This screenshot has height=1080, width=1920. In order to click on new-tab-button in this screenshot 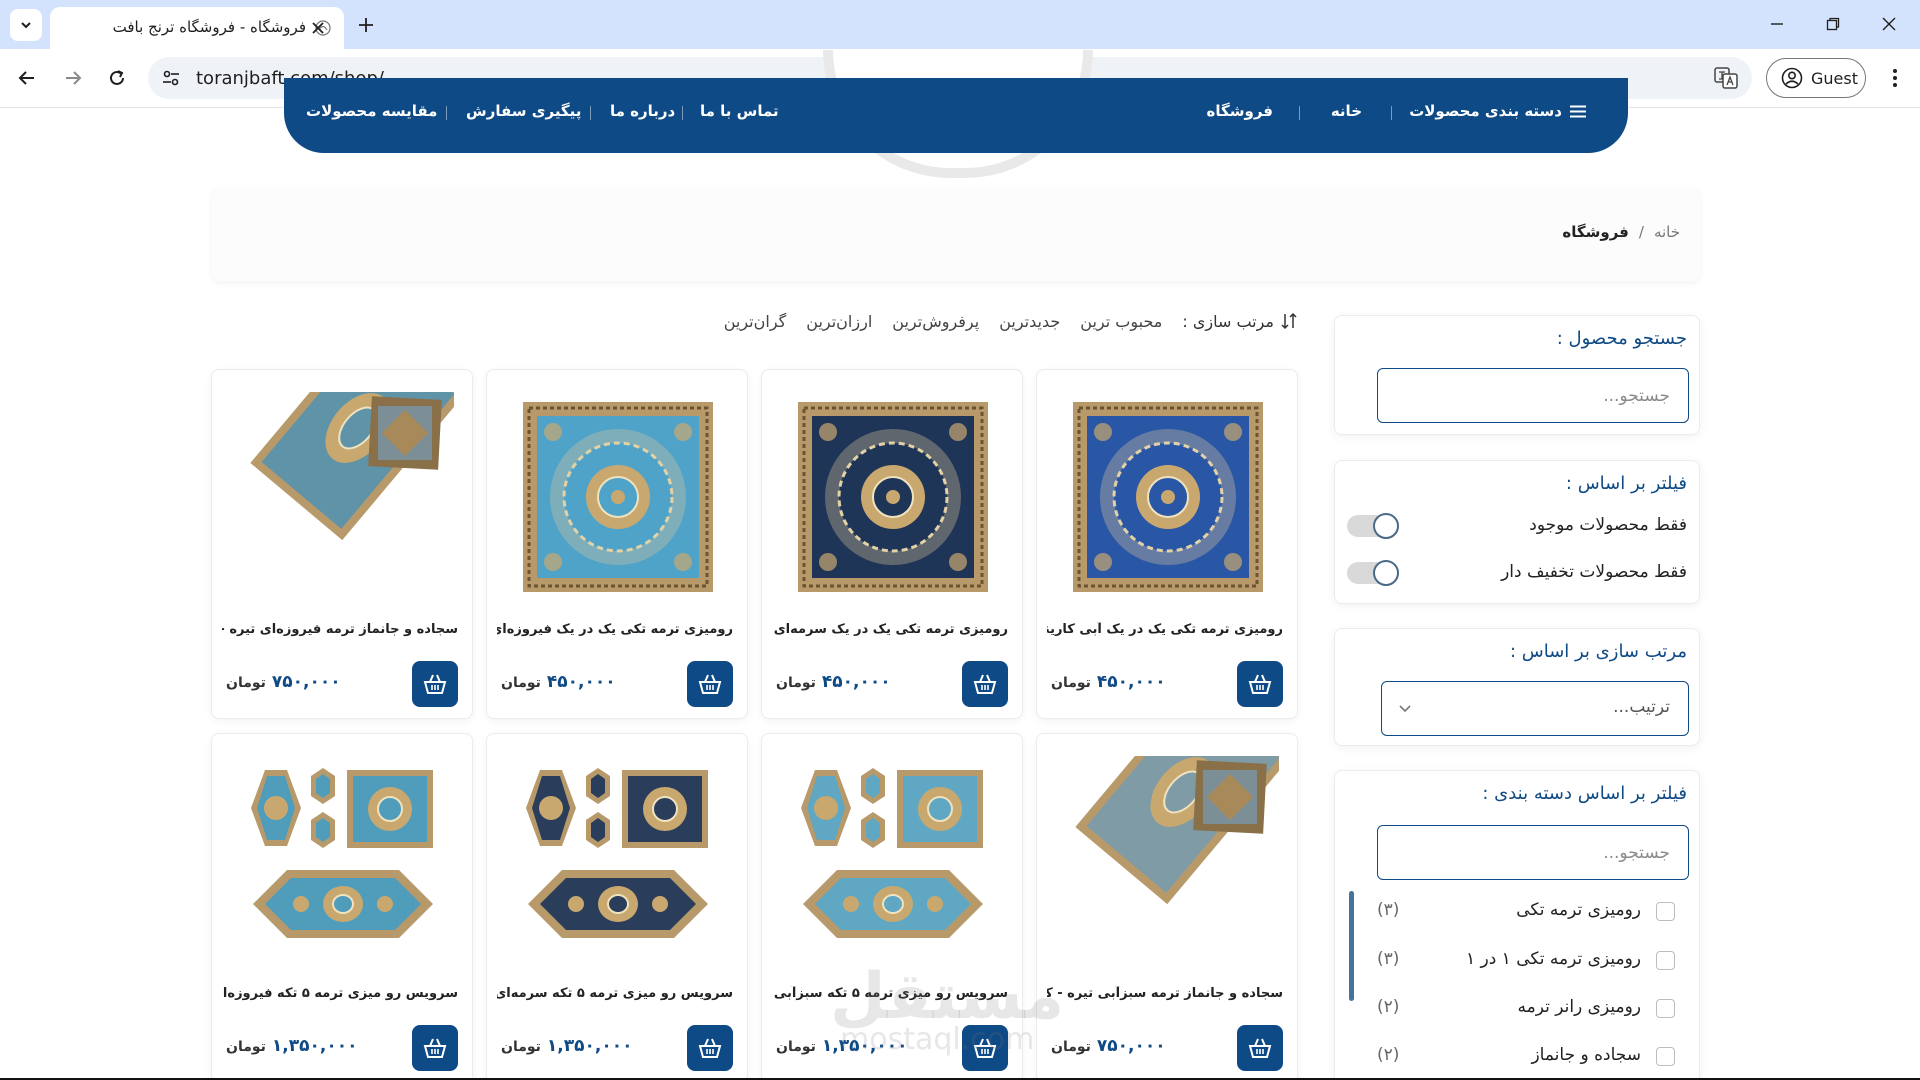, I will do `click(366, 25)`.